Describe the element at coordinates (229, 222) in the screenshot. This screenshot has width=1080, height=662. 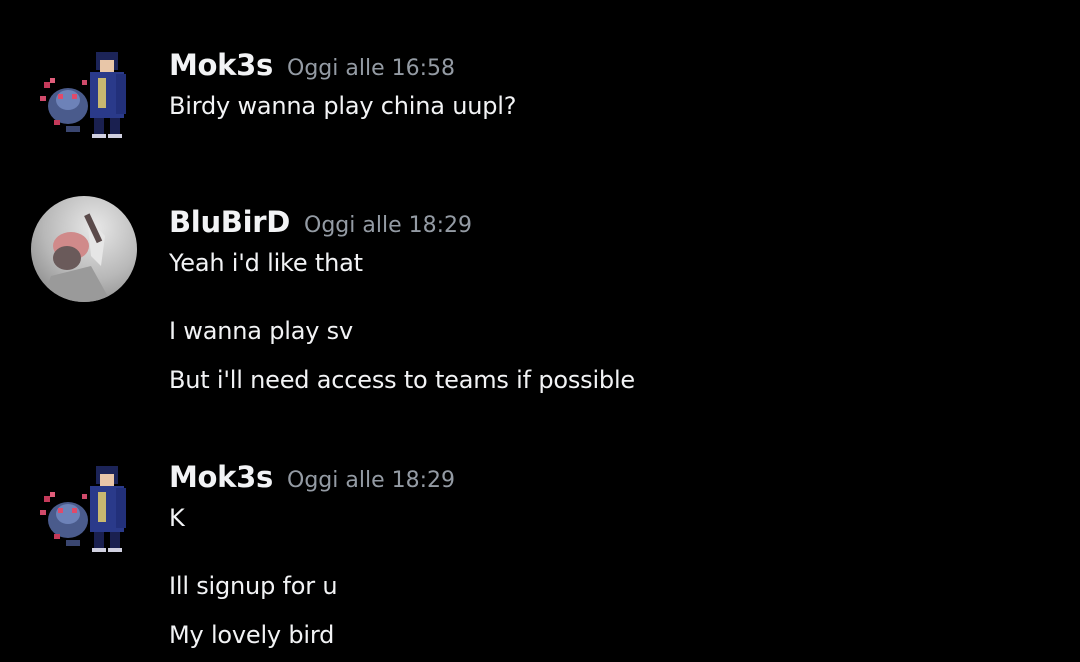
I see `username: BluBirD` at that location.